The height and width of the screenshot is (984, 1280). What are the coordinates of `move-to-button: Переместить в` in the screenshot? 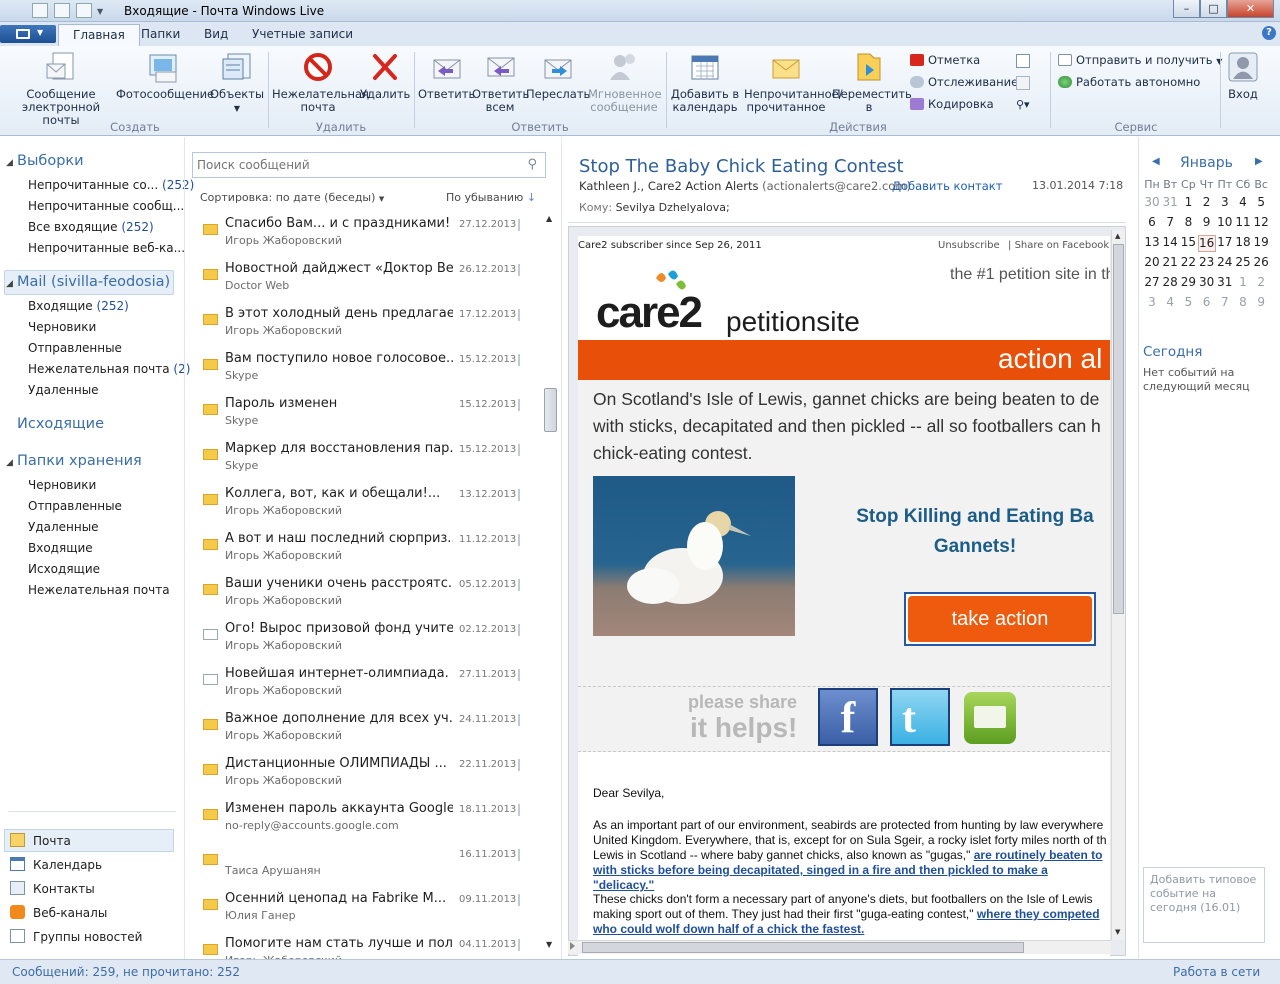 It's located at (872, 82).